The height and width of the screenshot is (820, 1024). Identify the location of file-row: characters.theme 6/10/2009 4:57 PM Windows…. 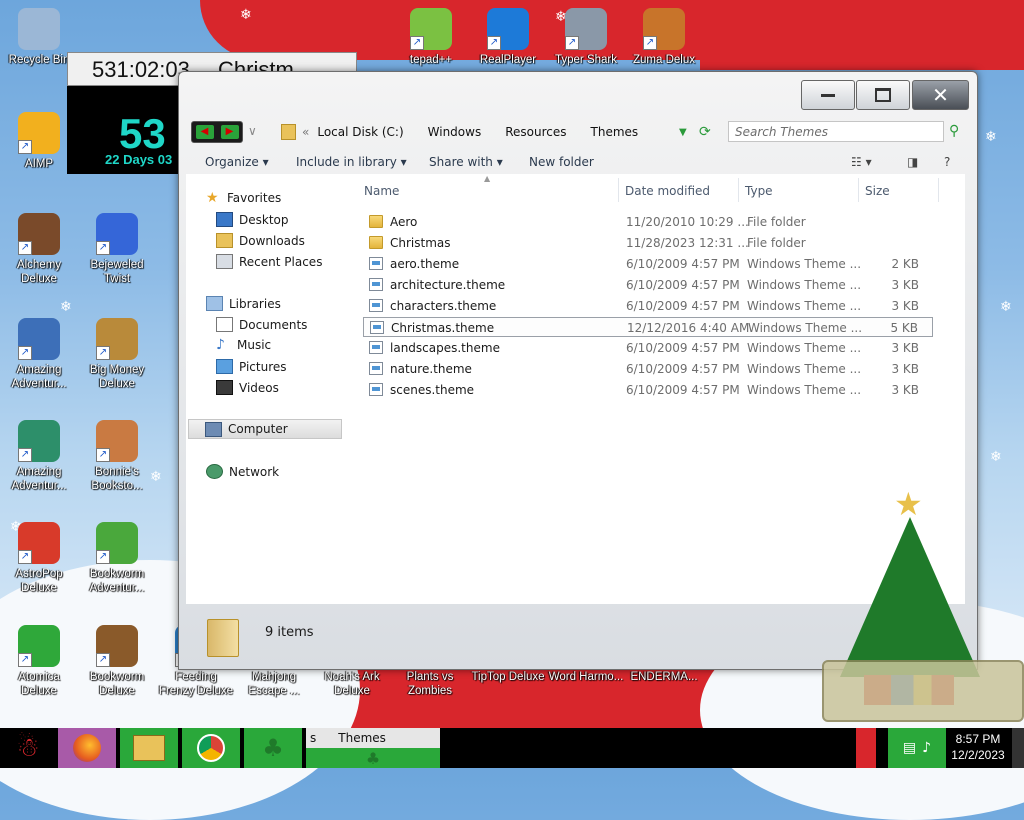
(648, 306).